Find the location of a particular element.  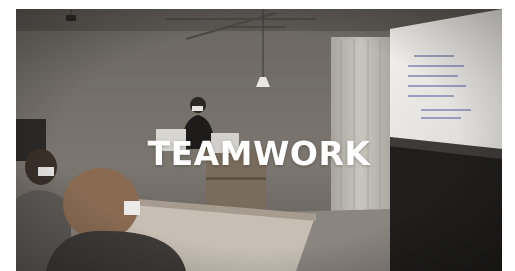

overlay-title: TEAMWORK is located at coordinates (259, 153).